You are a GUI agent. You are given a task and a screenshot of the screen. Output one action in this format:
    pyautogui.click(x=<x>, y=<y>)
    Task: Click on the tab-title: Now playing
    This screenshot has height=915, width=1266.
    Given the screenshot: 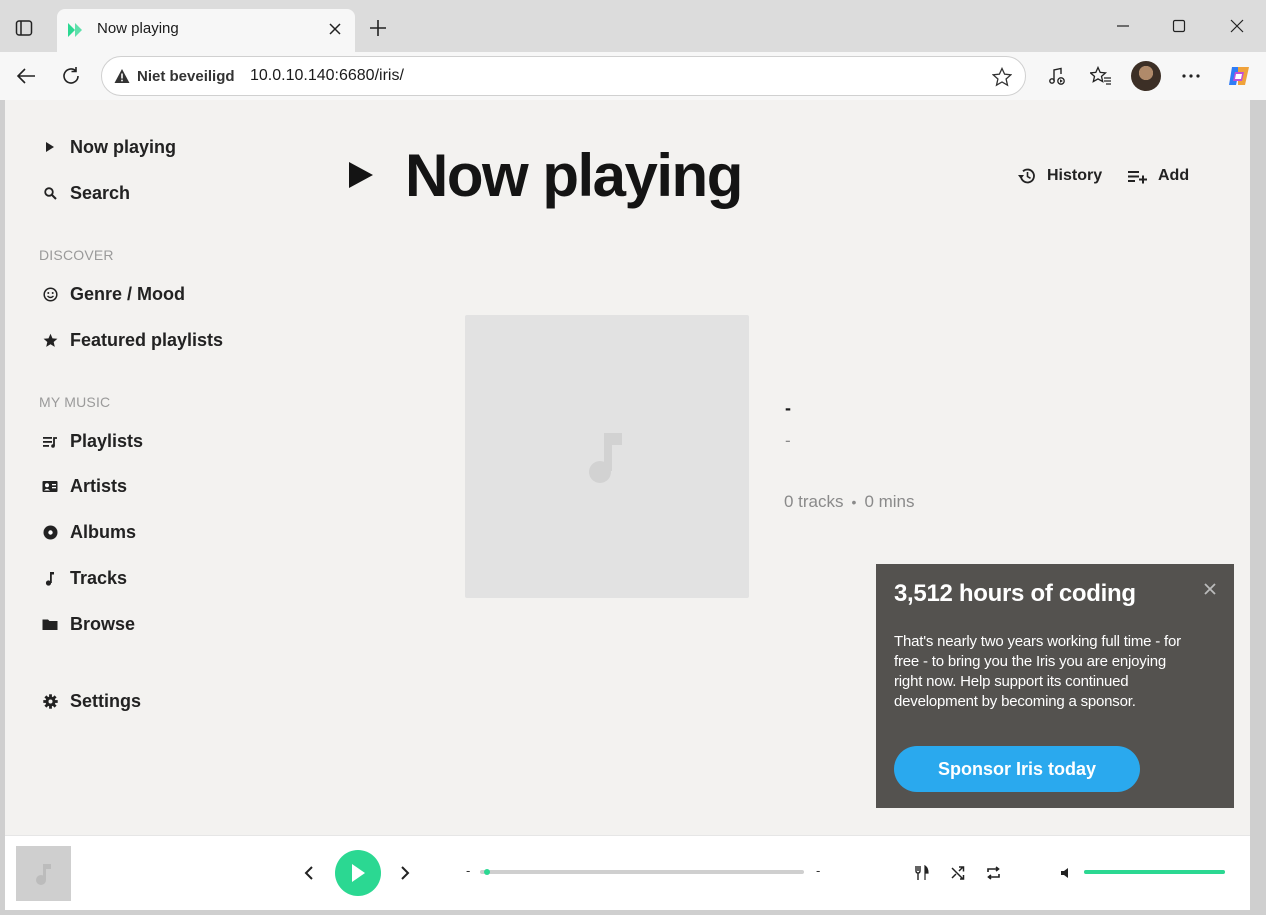 What is the action you would take?
    pyautogui.click(x=138, y=28)
    